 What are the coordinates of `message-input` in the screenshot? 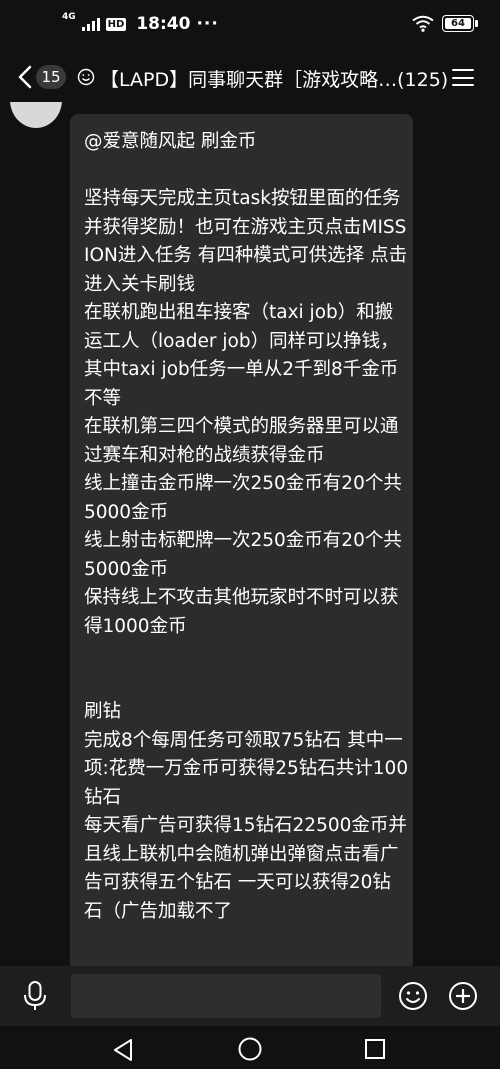 It's located at (226, 996).